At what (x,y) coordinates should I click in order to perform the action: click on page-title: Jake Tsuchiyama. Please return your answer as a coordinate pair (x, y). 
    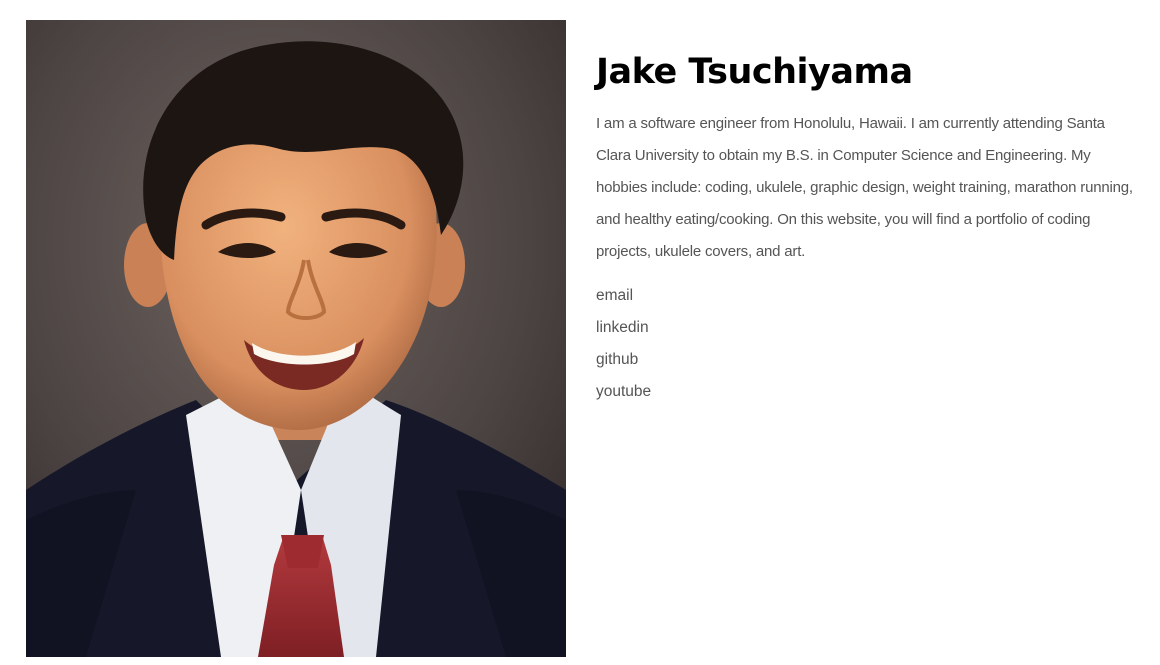
    Looking at the image, I should click on (754, 72).